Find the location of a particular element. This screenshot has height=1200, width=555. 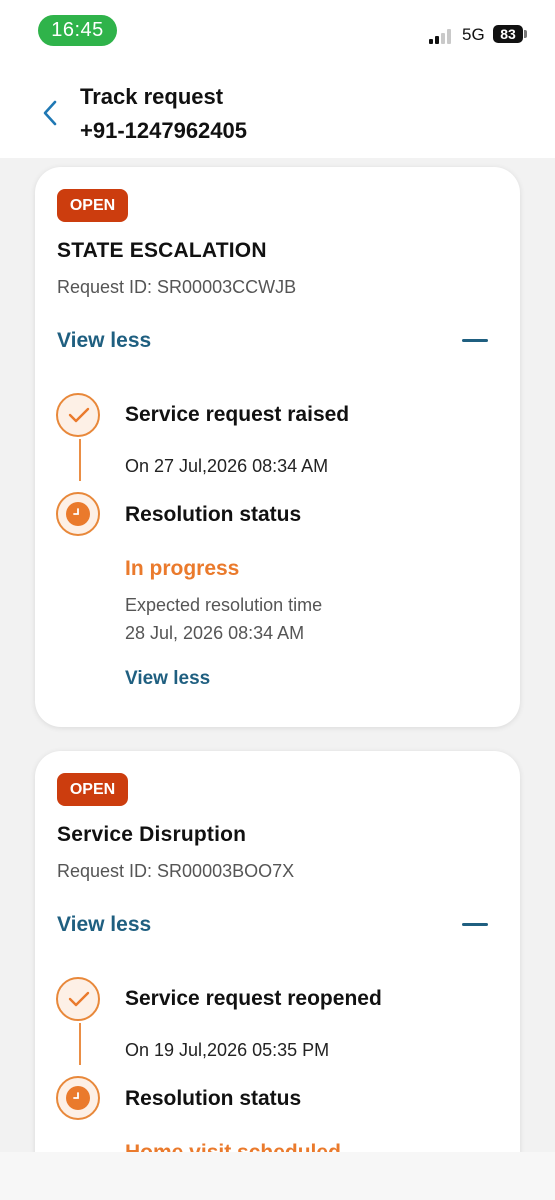

battery-icon: 83 is located at coordinates (508, 34).